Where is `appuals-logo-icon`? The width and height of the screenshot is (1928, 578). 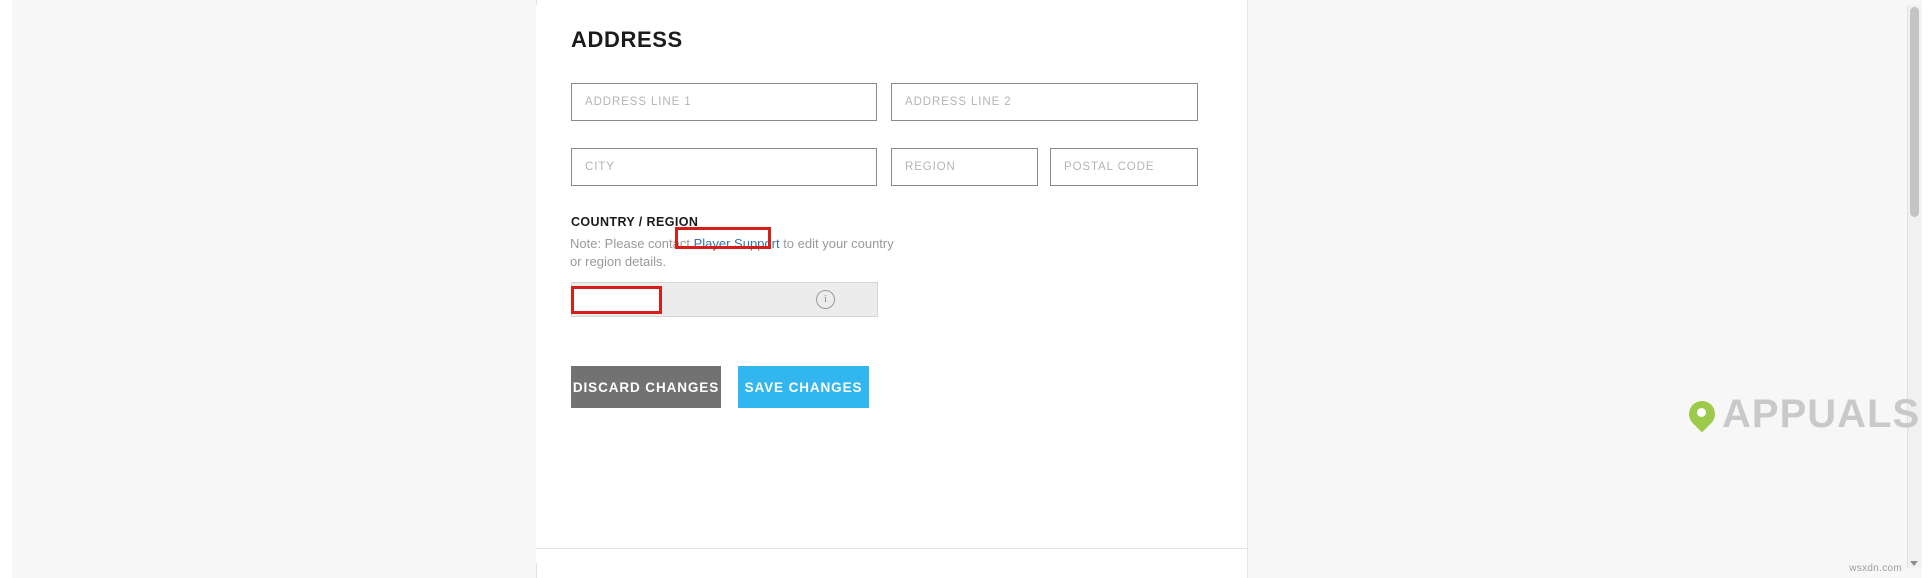
appuals-logo-icon is located at coordinates (1702, 413).